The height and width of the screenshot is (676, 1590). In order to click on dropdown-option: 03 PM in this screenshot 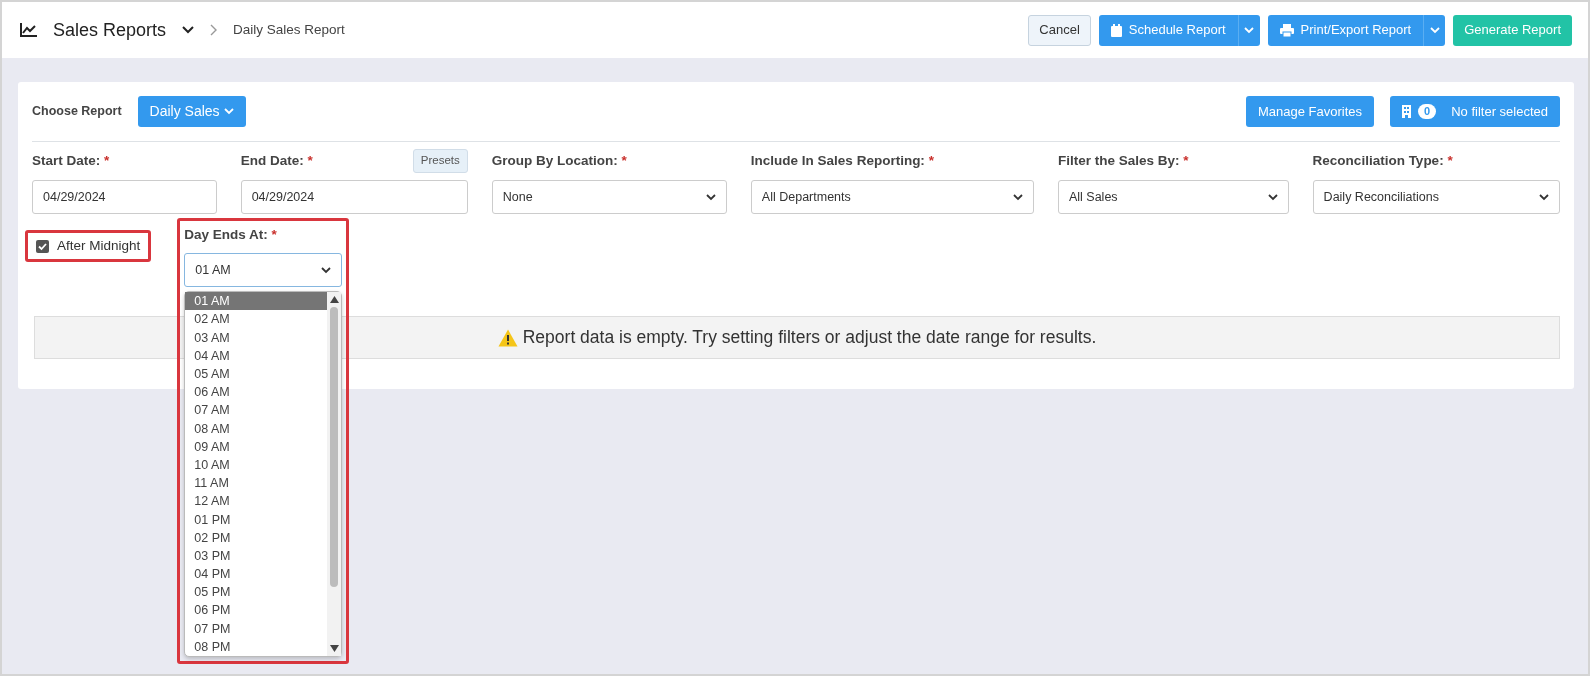, I will do `click(256, 556)`.